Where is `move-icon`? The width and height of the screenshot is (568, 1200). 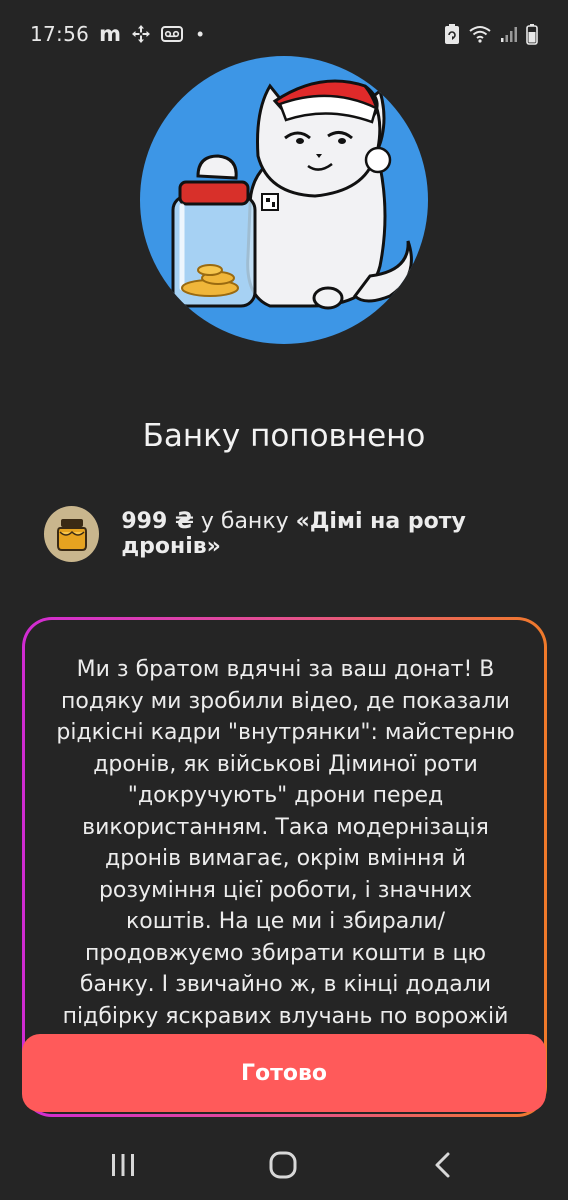 move-icon is located at coordinates (141, 34).